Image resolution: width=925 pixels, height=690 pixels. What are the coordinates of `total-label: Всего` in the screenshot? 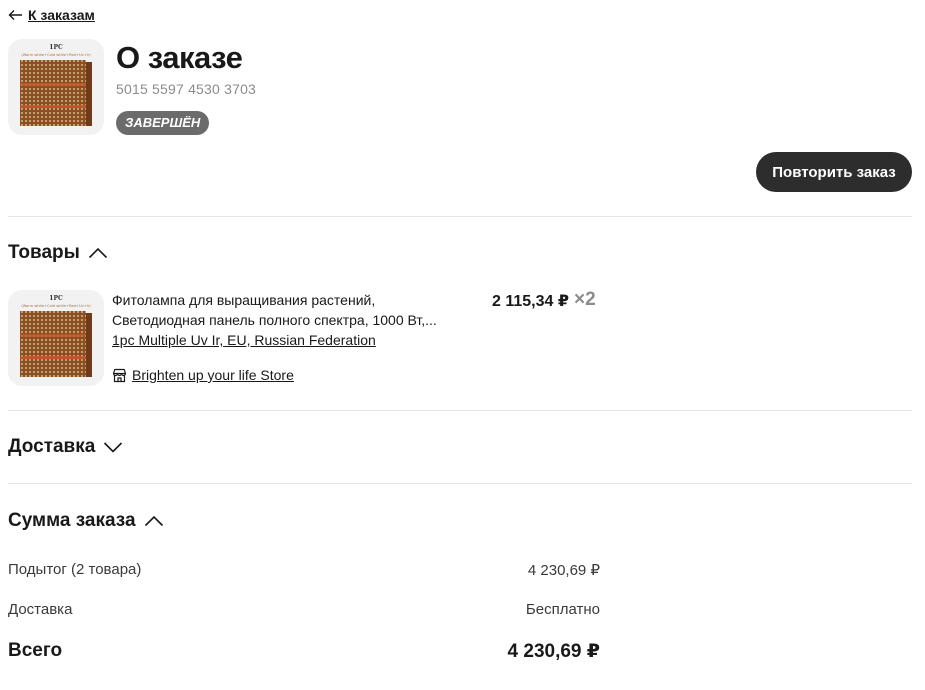 It's located at (35, 650).